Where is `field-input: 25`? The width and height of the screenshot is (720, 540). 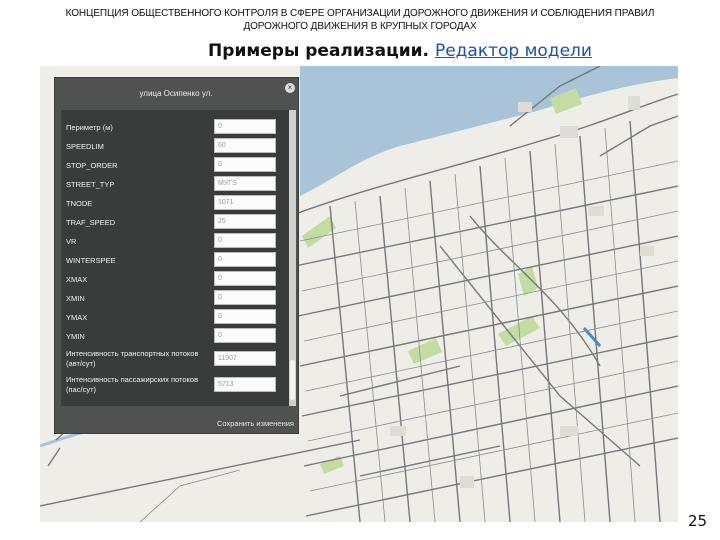 field-input: 25 is located at coordinates (245, 221).